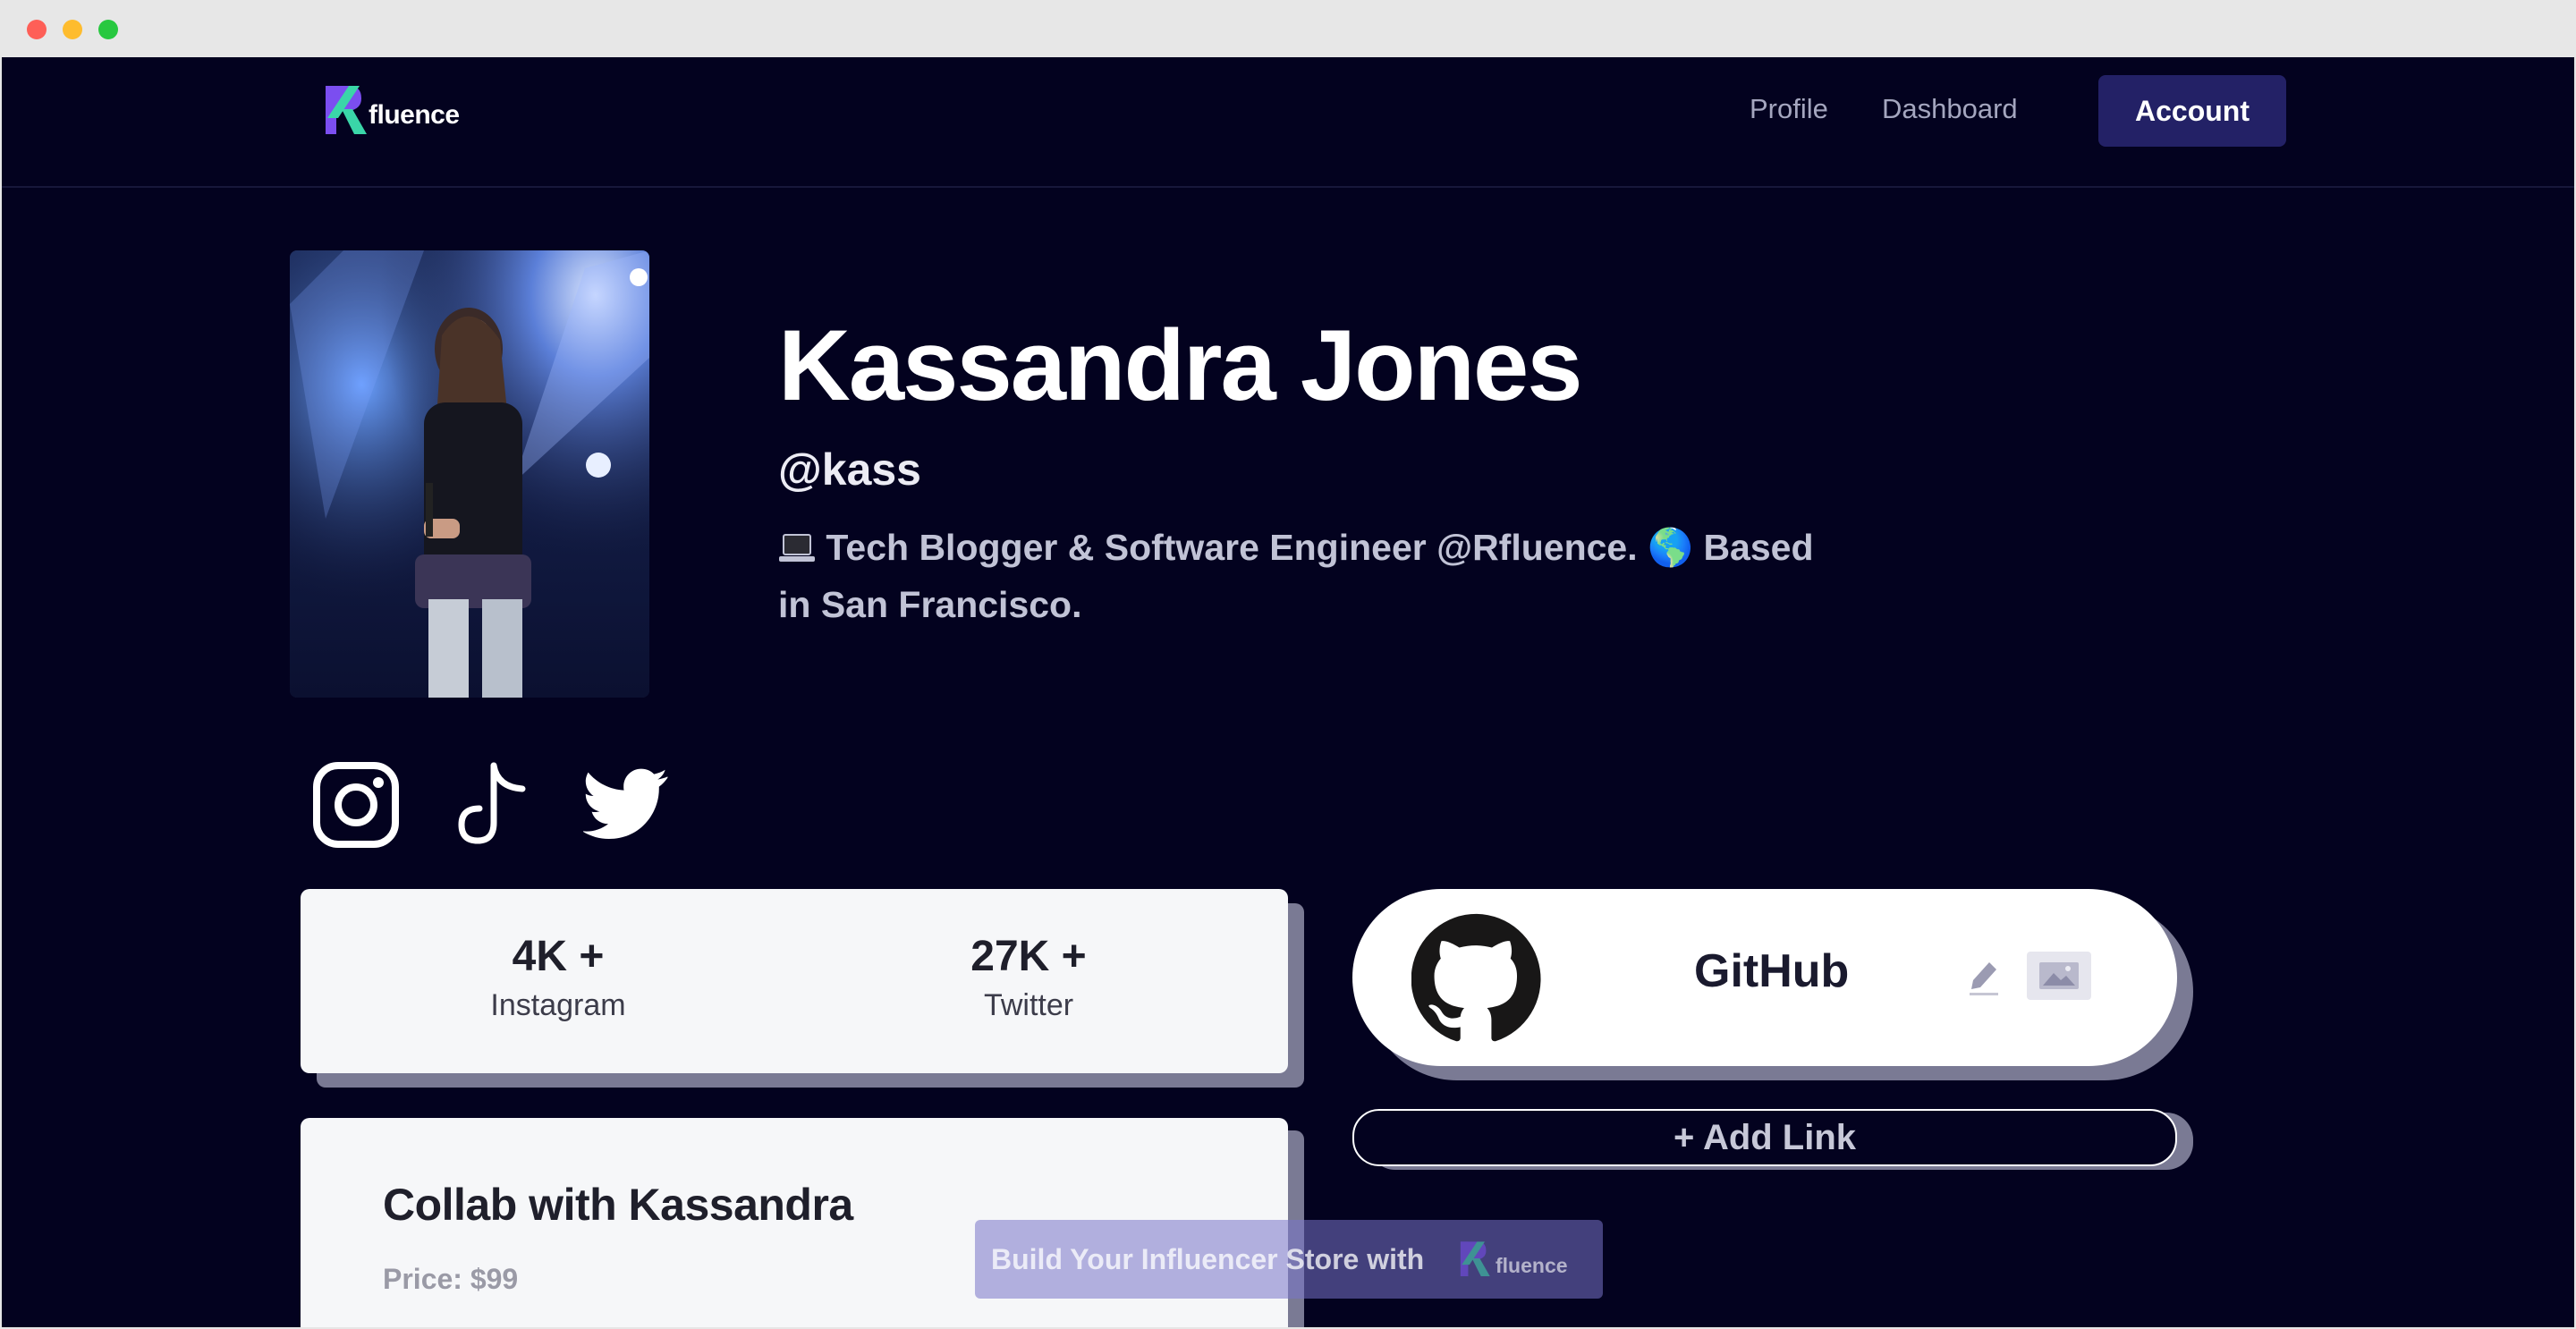 Image resolution: width=2576 pixels, height=1329 pixels. What do you see at coordinates (797, 551) in the screenshot?
I see `laptop-icon` at bounding box center [797, 551].